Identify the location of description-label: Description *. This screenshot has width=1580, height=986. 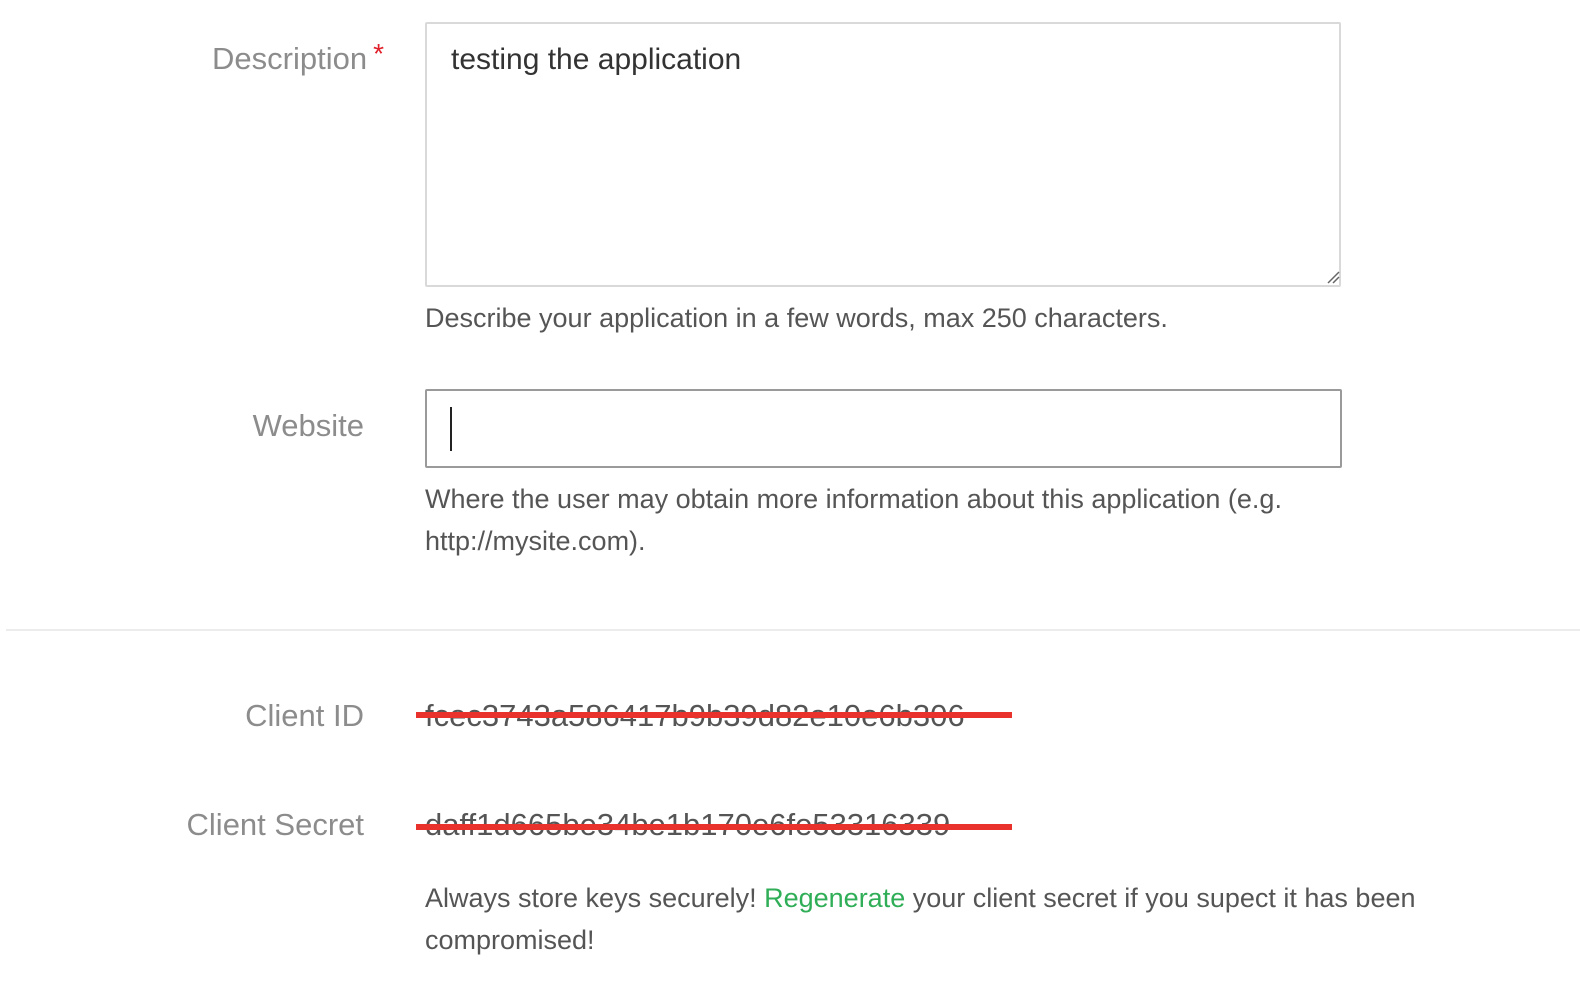
(298, 58).